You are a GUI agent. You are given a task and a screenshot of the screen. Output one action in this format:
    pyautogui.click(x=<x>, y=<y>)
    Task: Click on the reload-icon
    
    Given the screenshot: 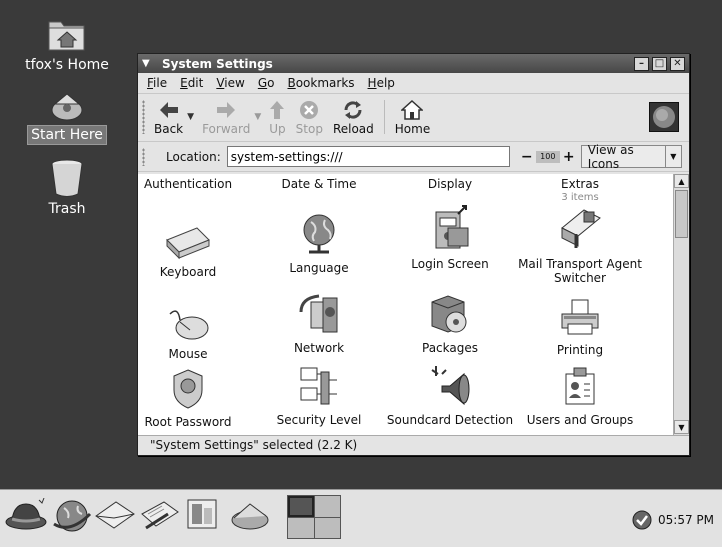 What is the action you would take?
    pyautogui.click(x=353, y=110)
    